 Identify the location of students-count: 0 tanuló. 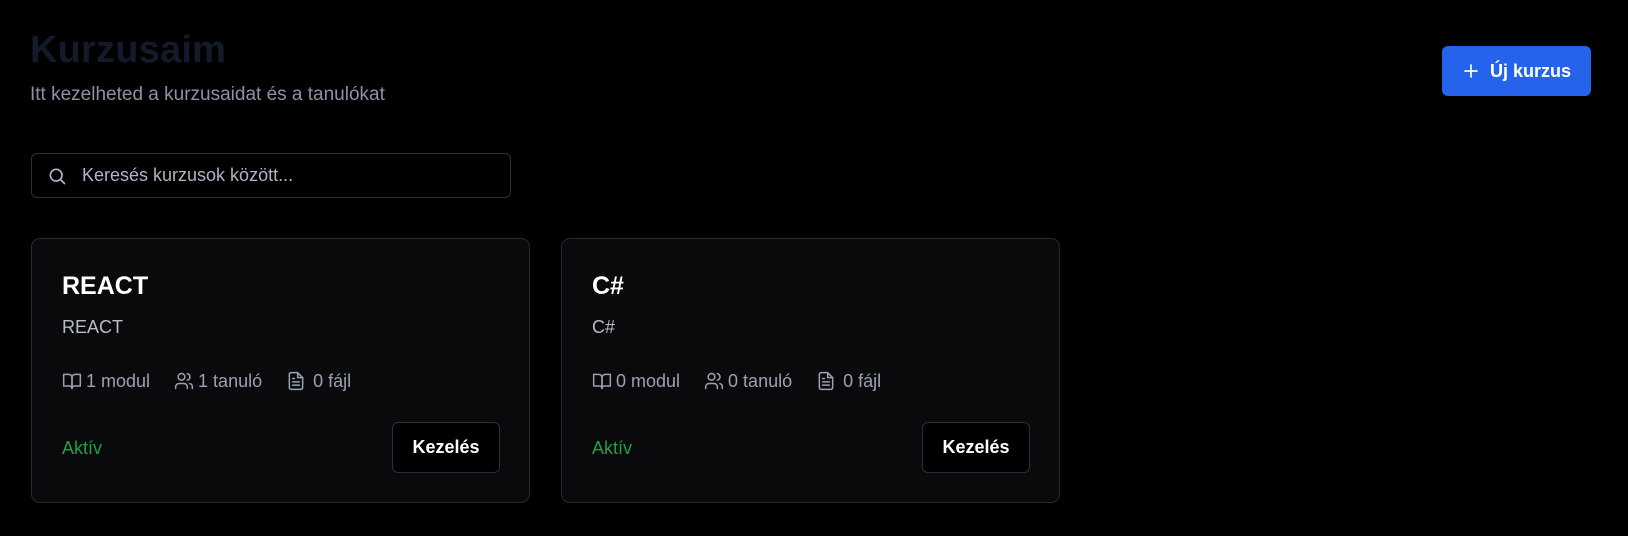
(760, 380).